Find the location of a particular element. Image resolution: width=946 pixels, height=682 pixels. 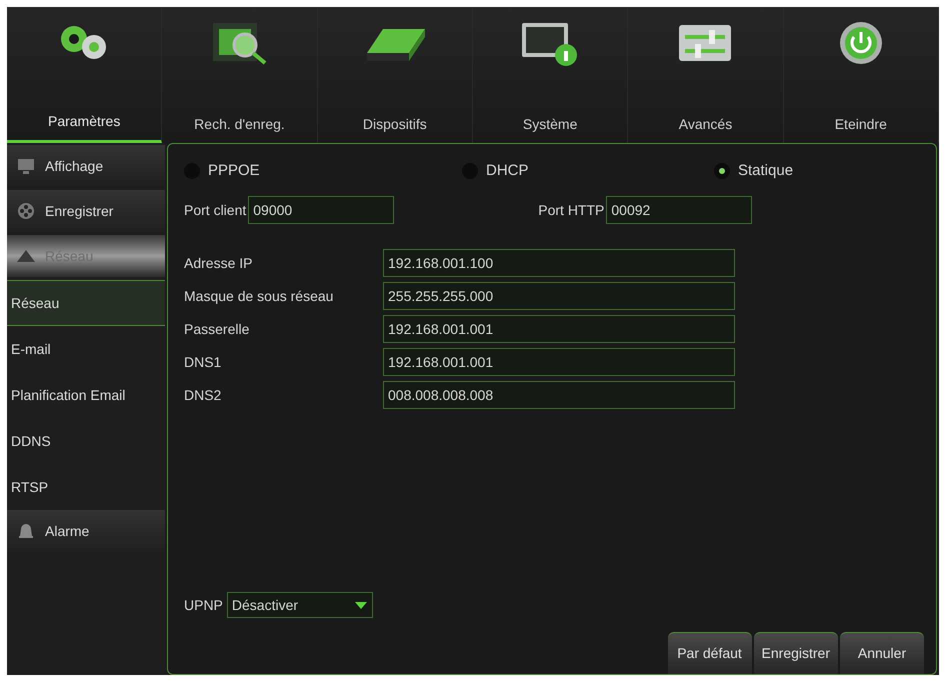

radio-label: DHCP is located at coordinates (507, 170).